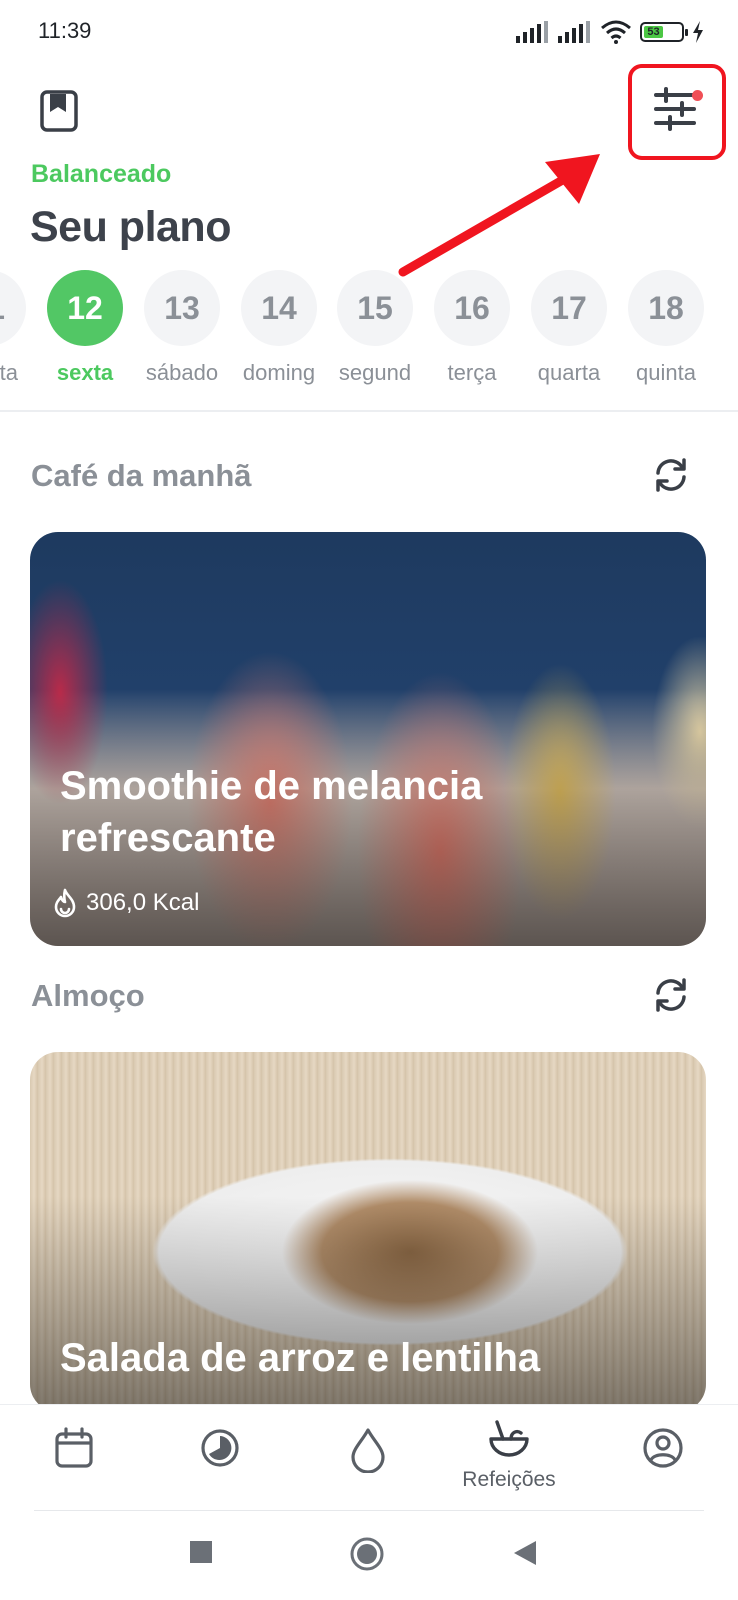 Image resolution: width=738 pixels, height=1600 pixels. What do you see at coordinates (654, 32) in the screenshot?
I see `battery-level: 53` at bounding box center [654, 32].